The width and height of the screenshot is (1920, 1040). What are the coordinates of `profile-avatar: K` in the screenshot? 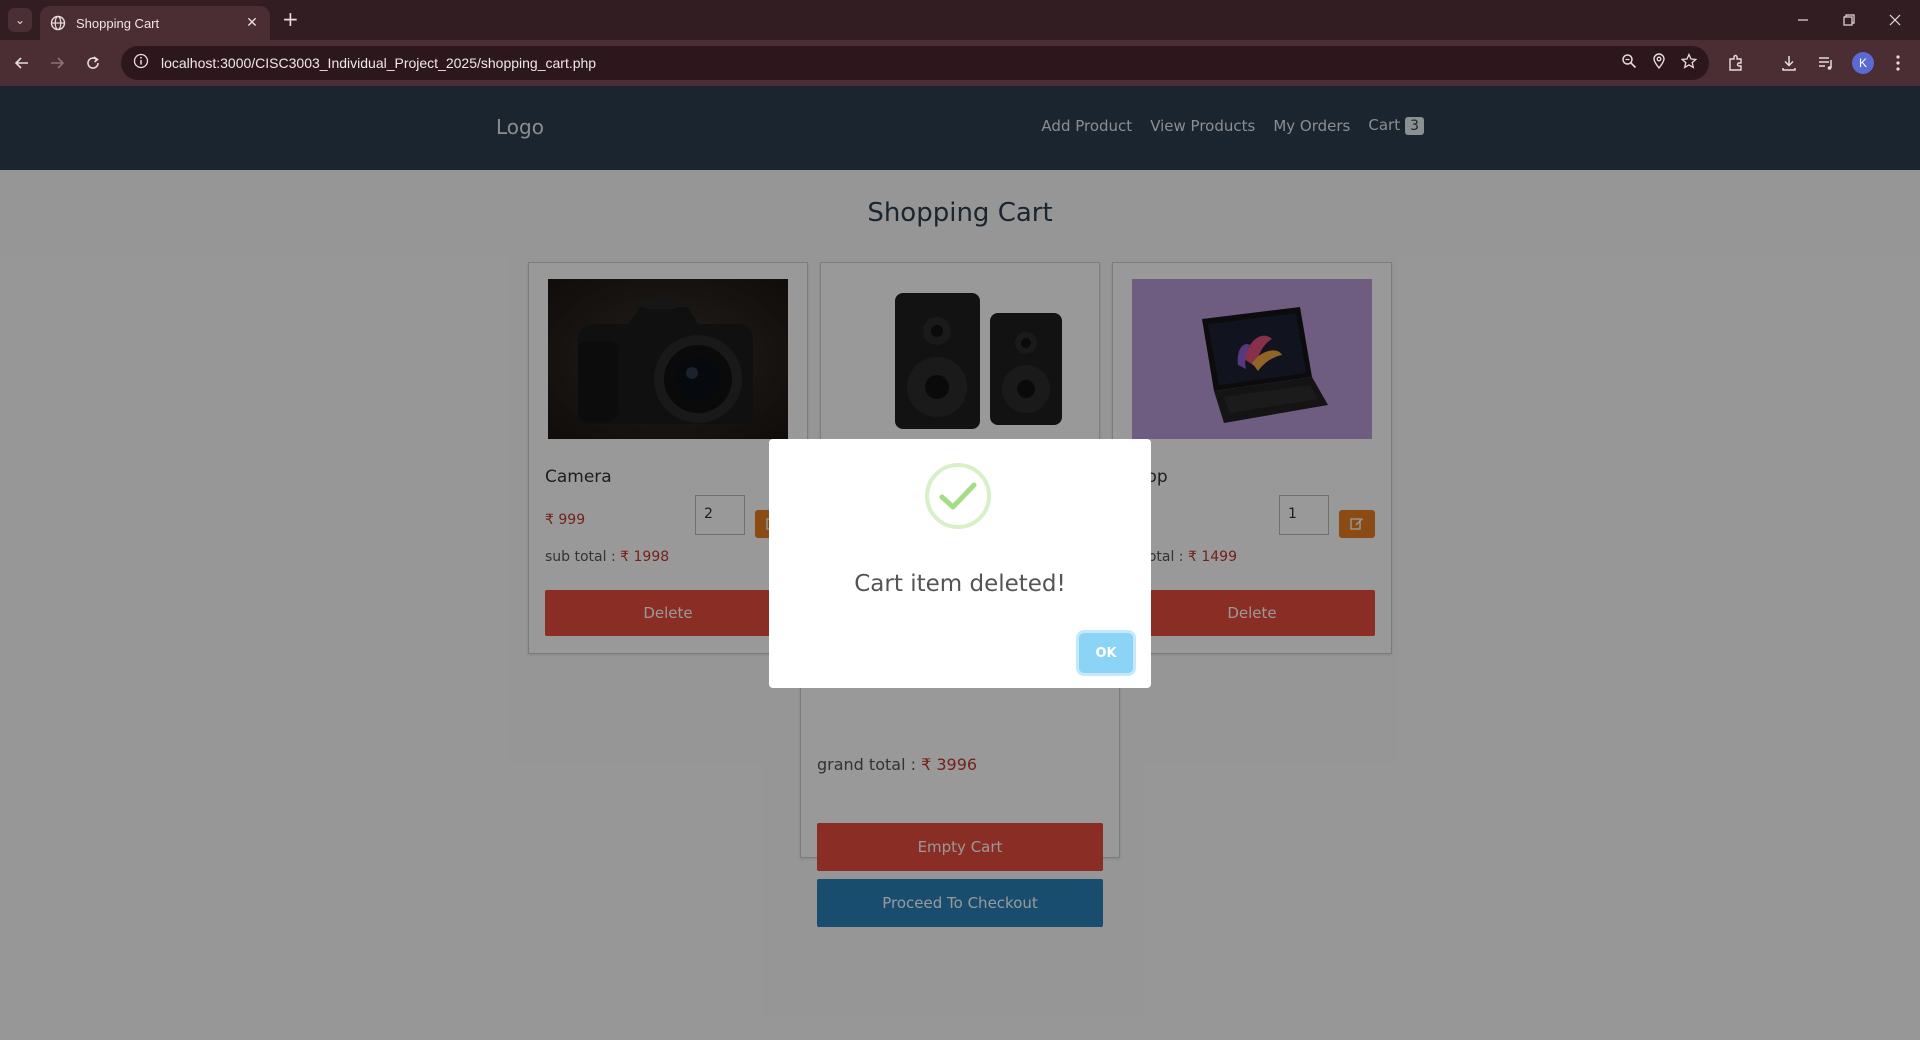 It's located at (1863, 63).